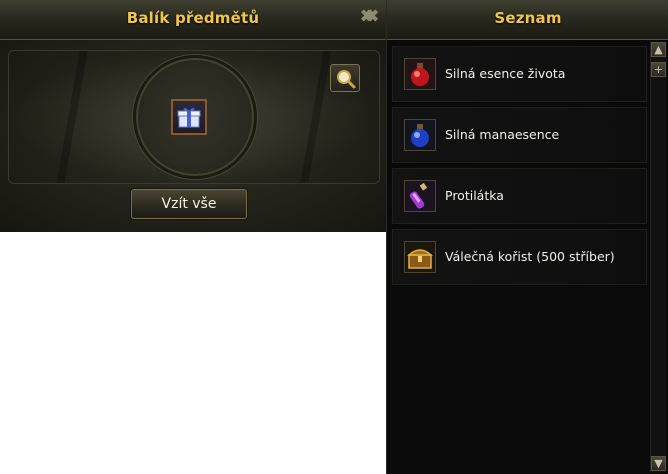 The image size is (668, 474). Describe the element at coordinates (519, 196) in the screenshot. I see `list-item: Protilátka` at that location.